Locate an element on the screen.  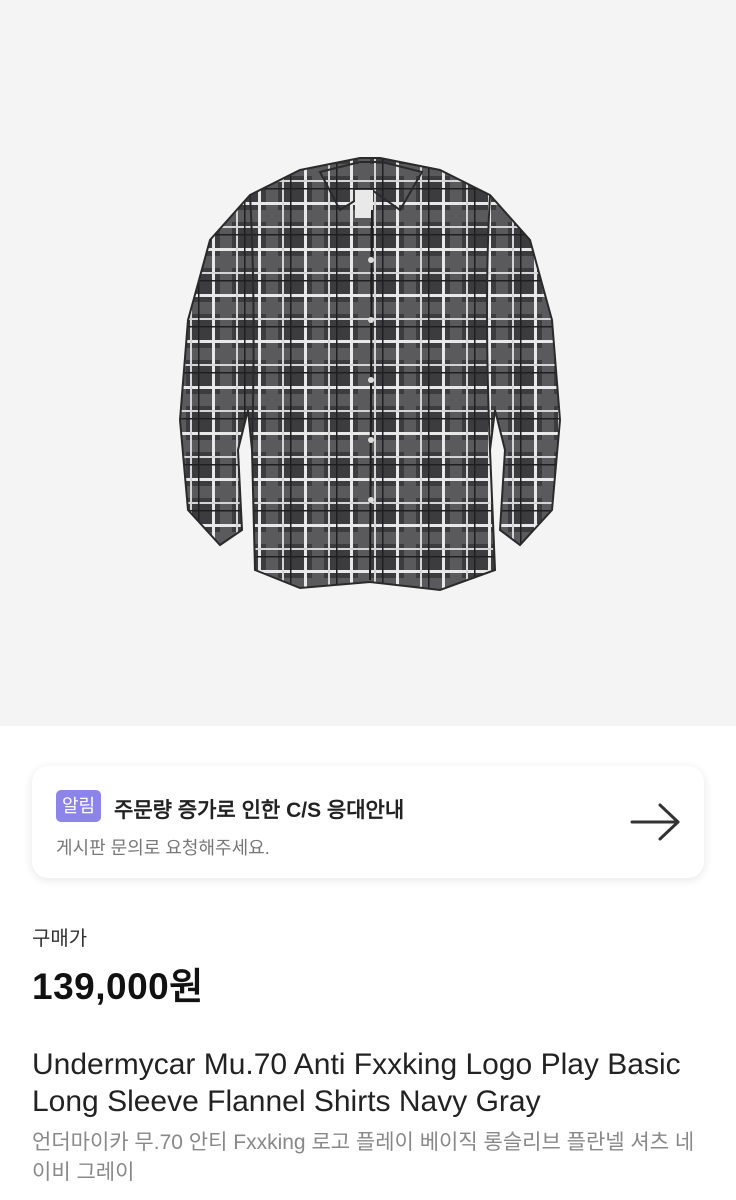
notice-badge: 알림 is located at coordinates (79, 806).